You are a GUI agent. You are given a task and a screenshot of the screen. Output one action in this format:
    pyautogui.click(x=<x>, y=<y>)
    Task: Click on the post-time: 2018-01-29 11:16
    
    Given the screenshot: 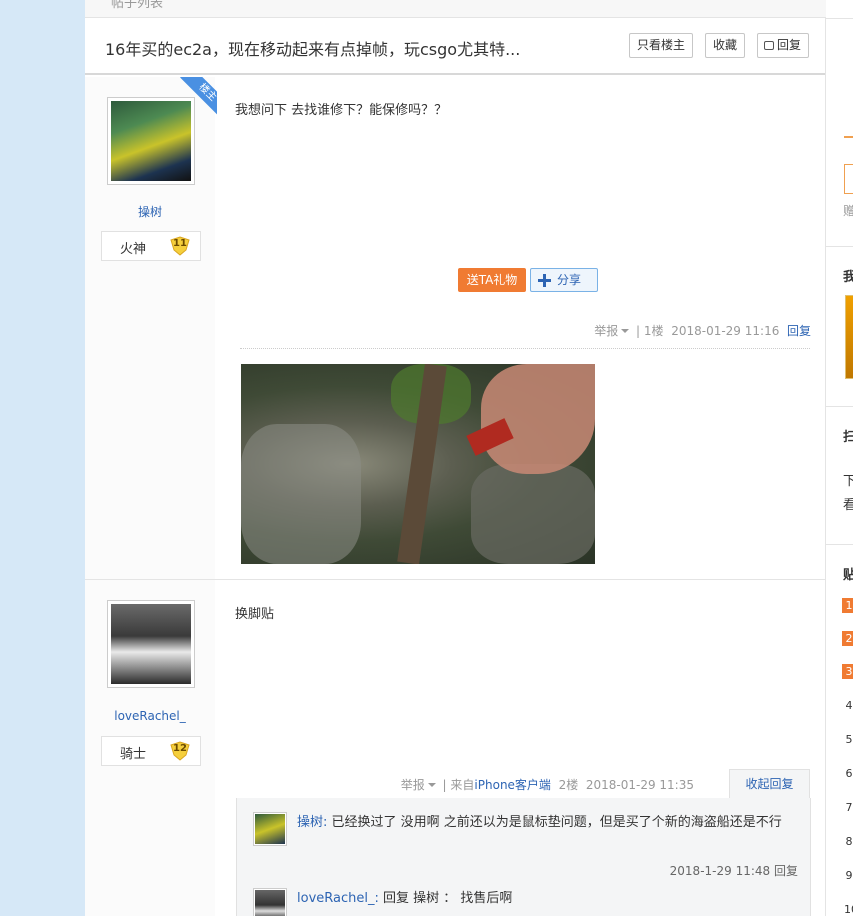 What is the action you would take?
    pyautogui.click(x=725, y=331)
    